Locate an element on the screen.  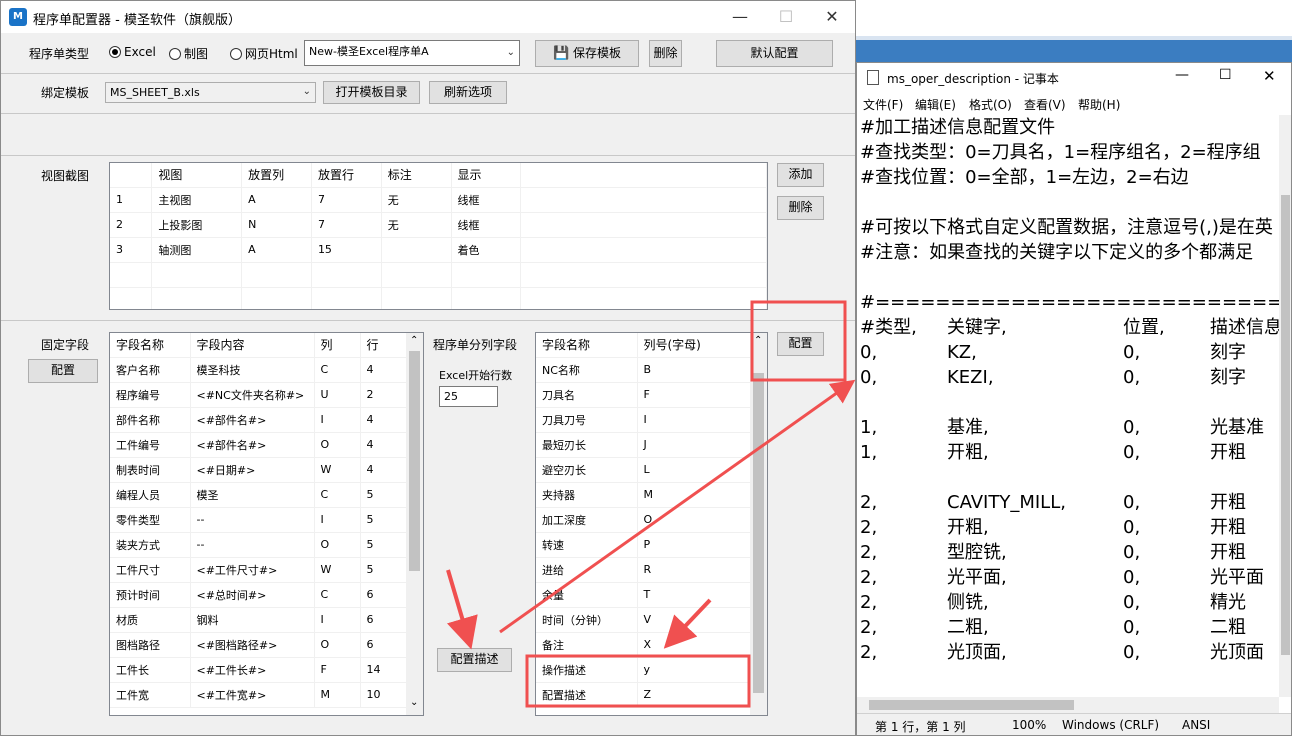
template-combo: New-模圣Excel程序单A ⌄ is located at coordinates (412, 53).